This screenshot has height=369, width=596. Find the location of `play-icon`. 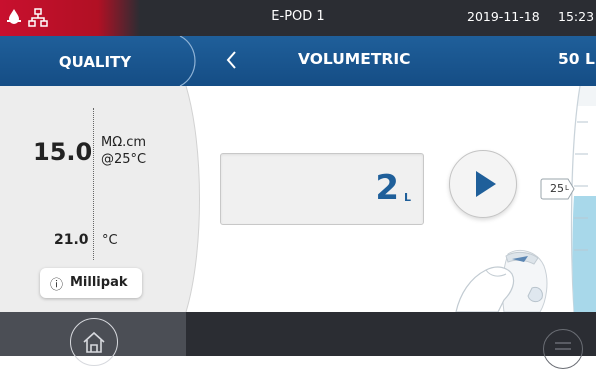

play-icon is located at coordinates (486, 184).